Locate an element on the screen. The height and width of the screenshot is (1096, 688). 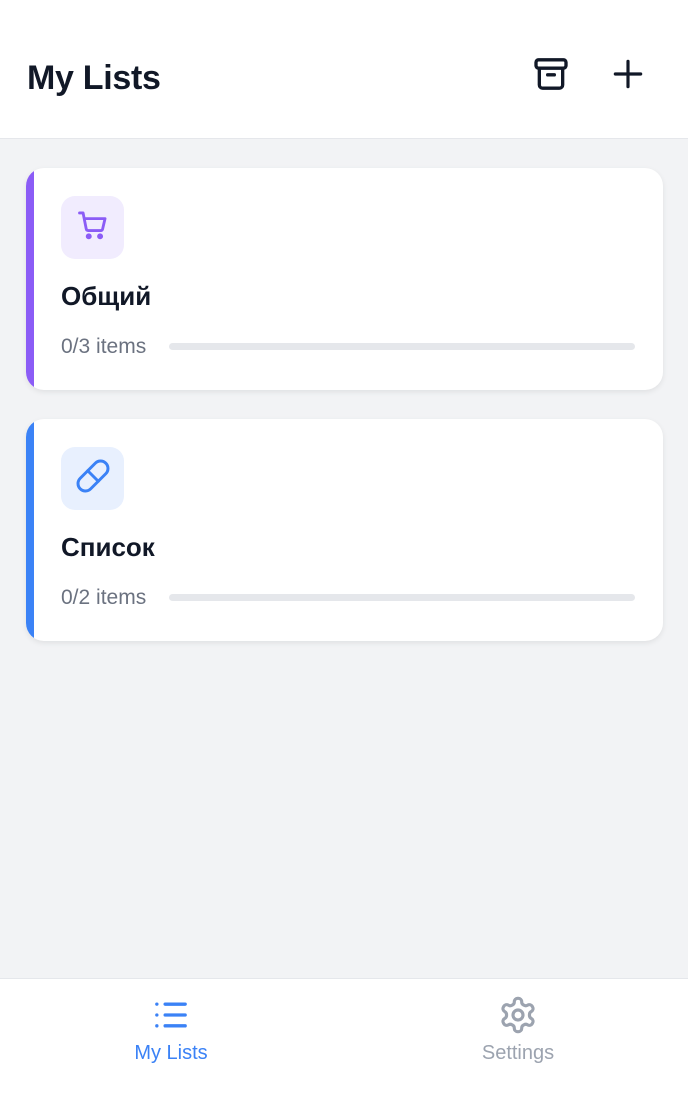
plus-icon is located at coordinates (628, 76).